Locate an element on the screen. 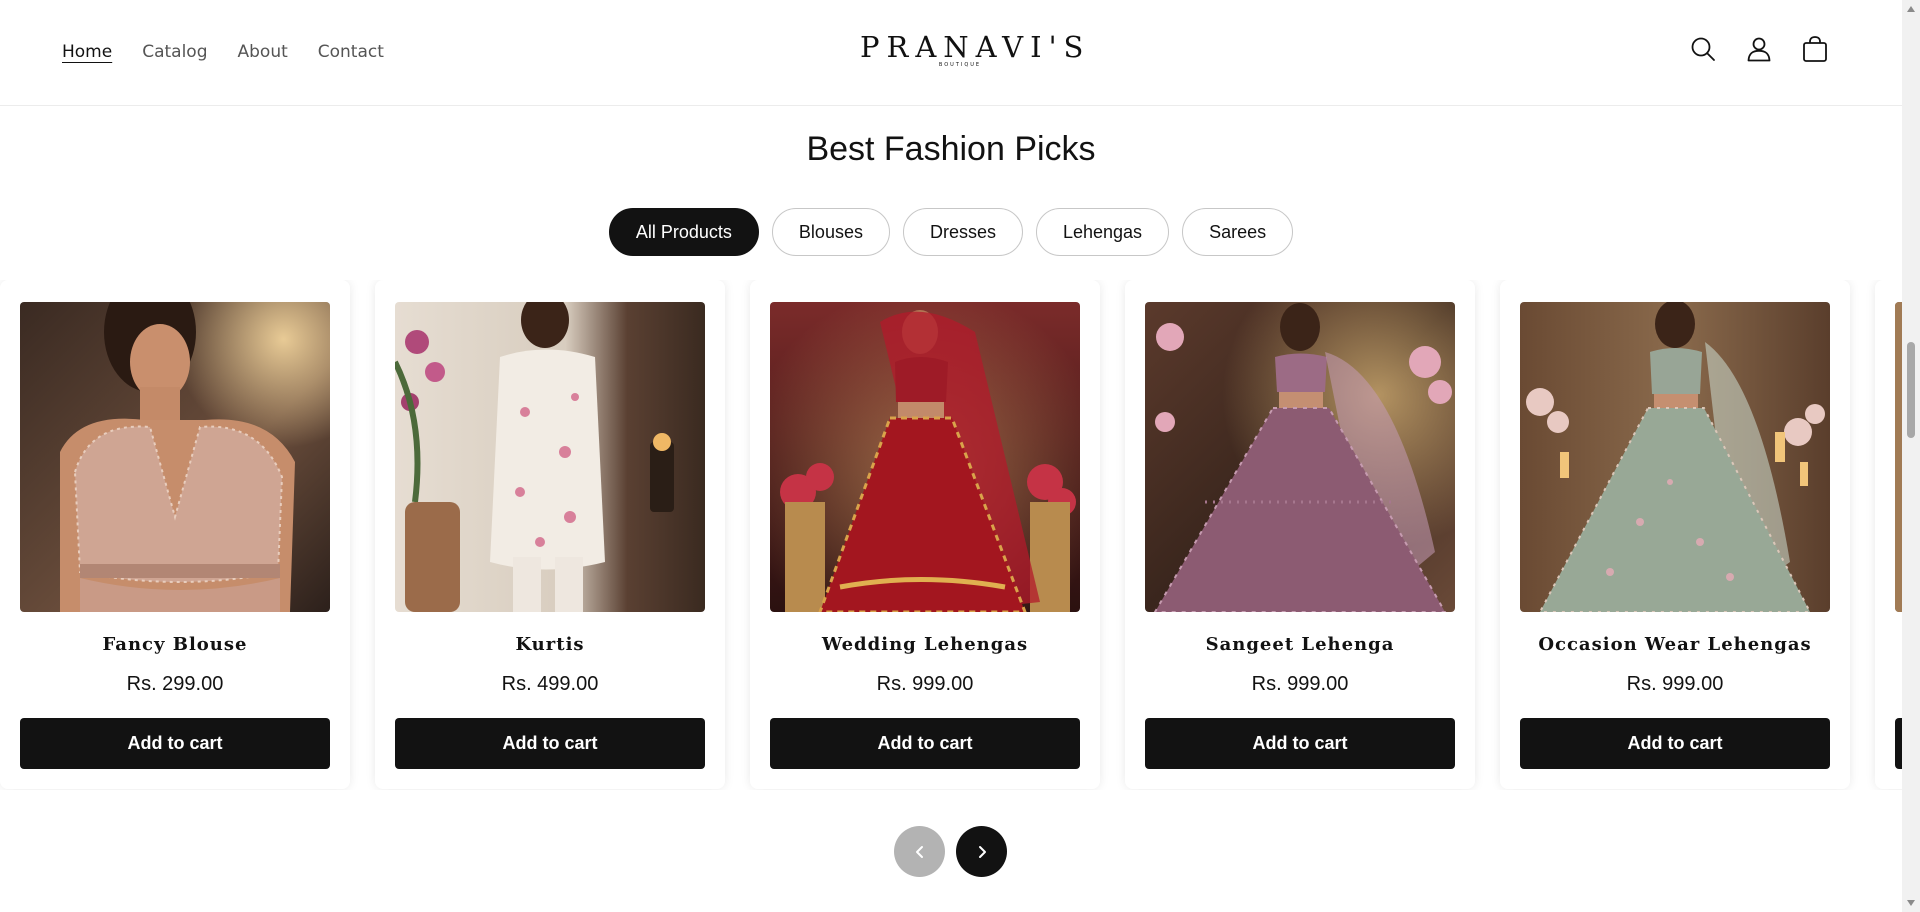  product-card: Kurtis Rs. 499.00 Add to cart is located at coordinates (550, 534).